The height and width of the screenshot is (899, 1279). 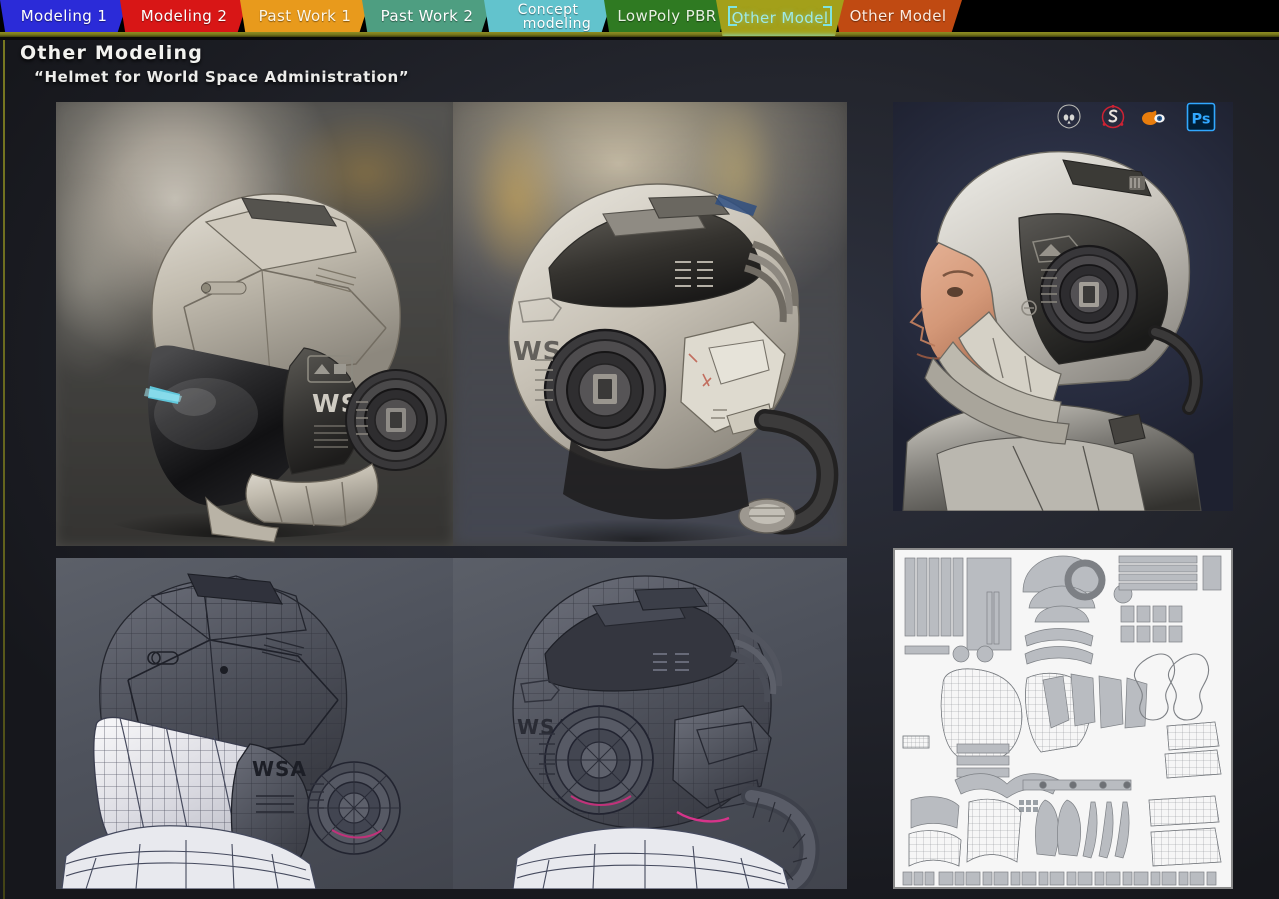 What do you see at coordinates (271, 368) in the screenshot?
I see `helmet-front-quarter-art: WSA` at bounding box center [271, 368].